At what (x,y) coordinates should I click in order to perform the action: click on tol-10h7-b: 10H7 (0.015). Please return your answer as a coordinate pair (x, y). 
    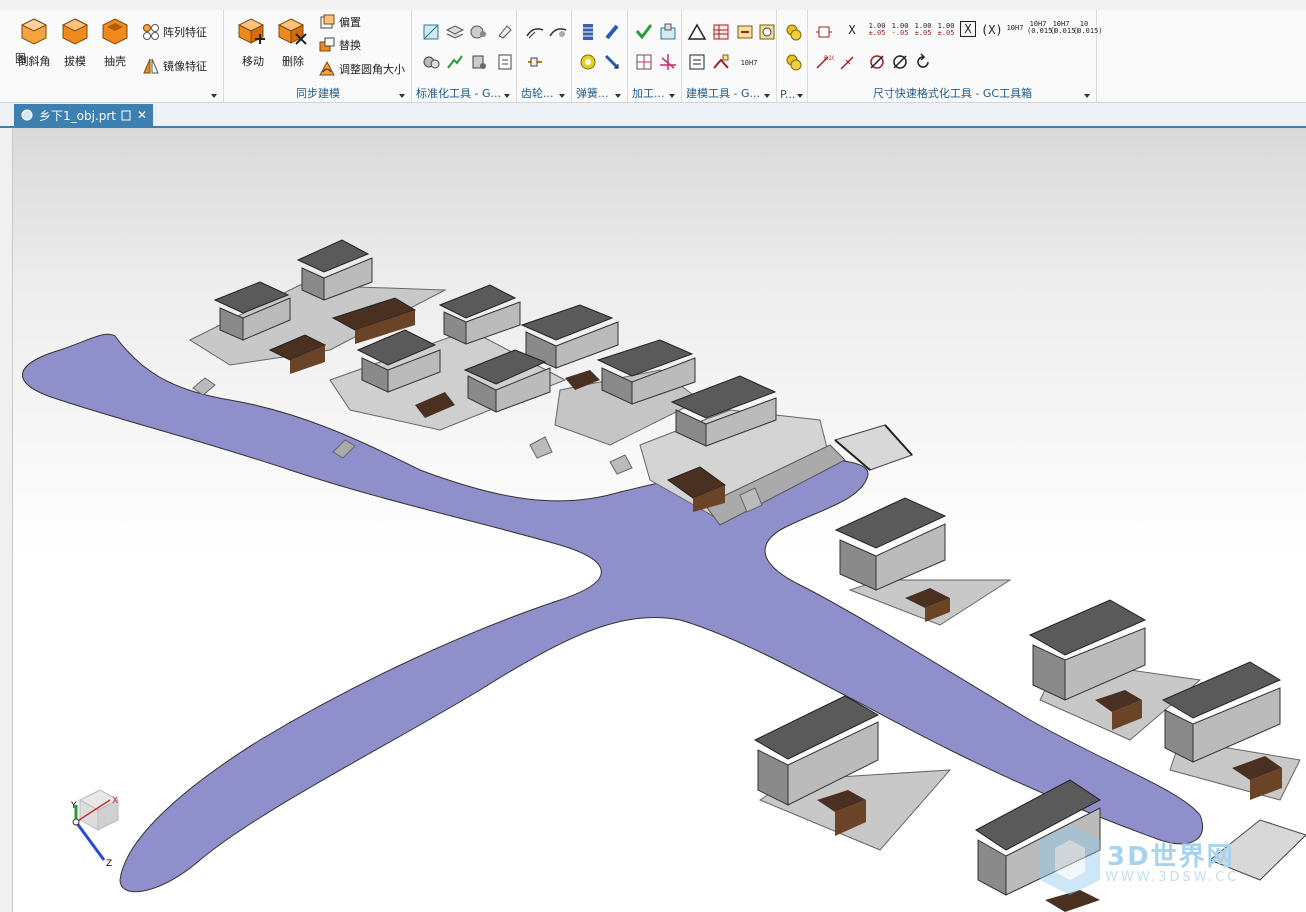
    Looking at the image, I should click on (1042, 28).